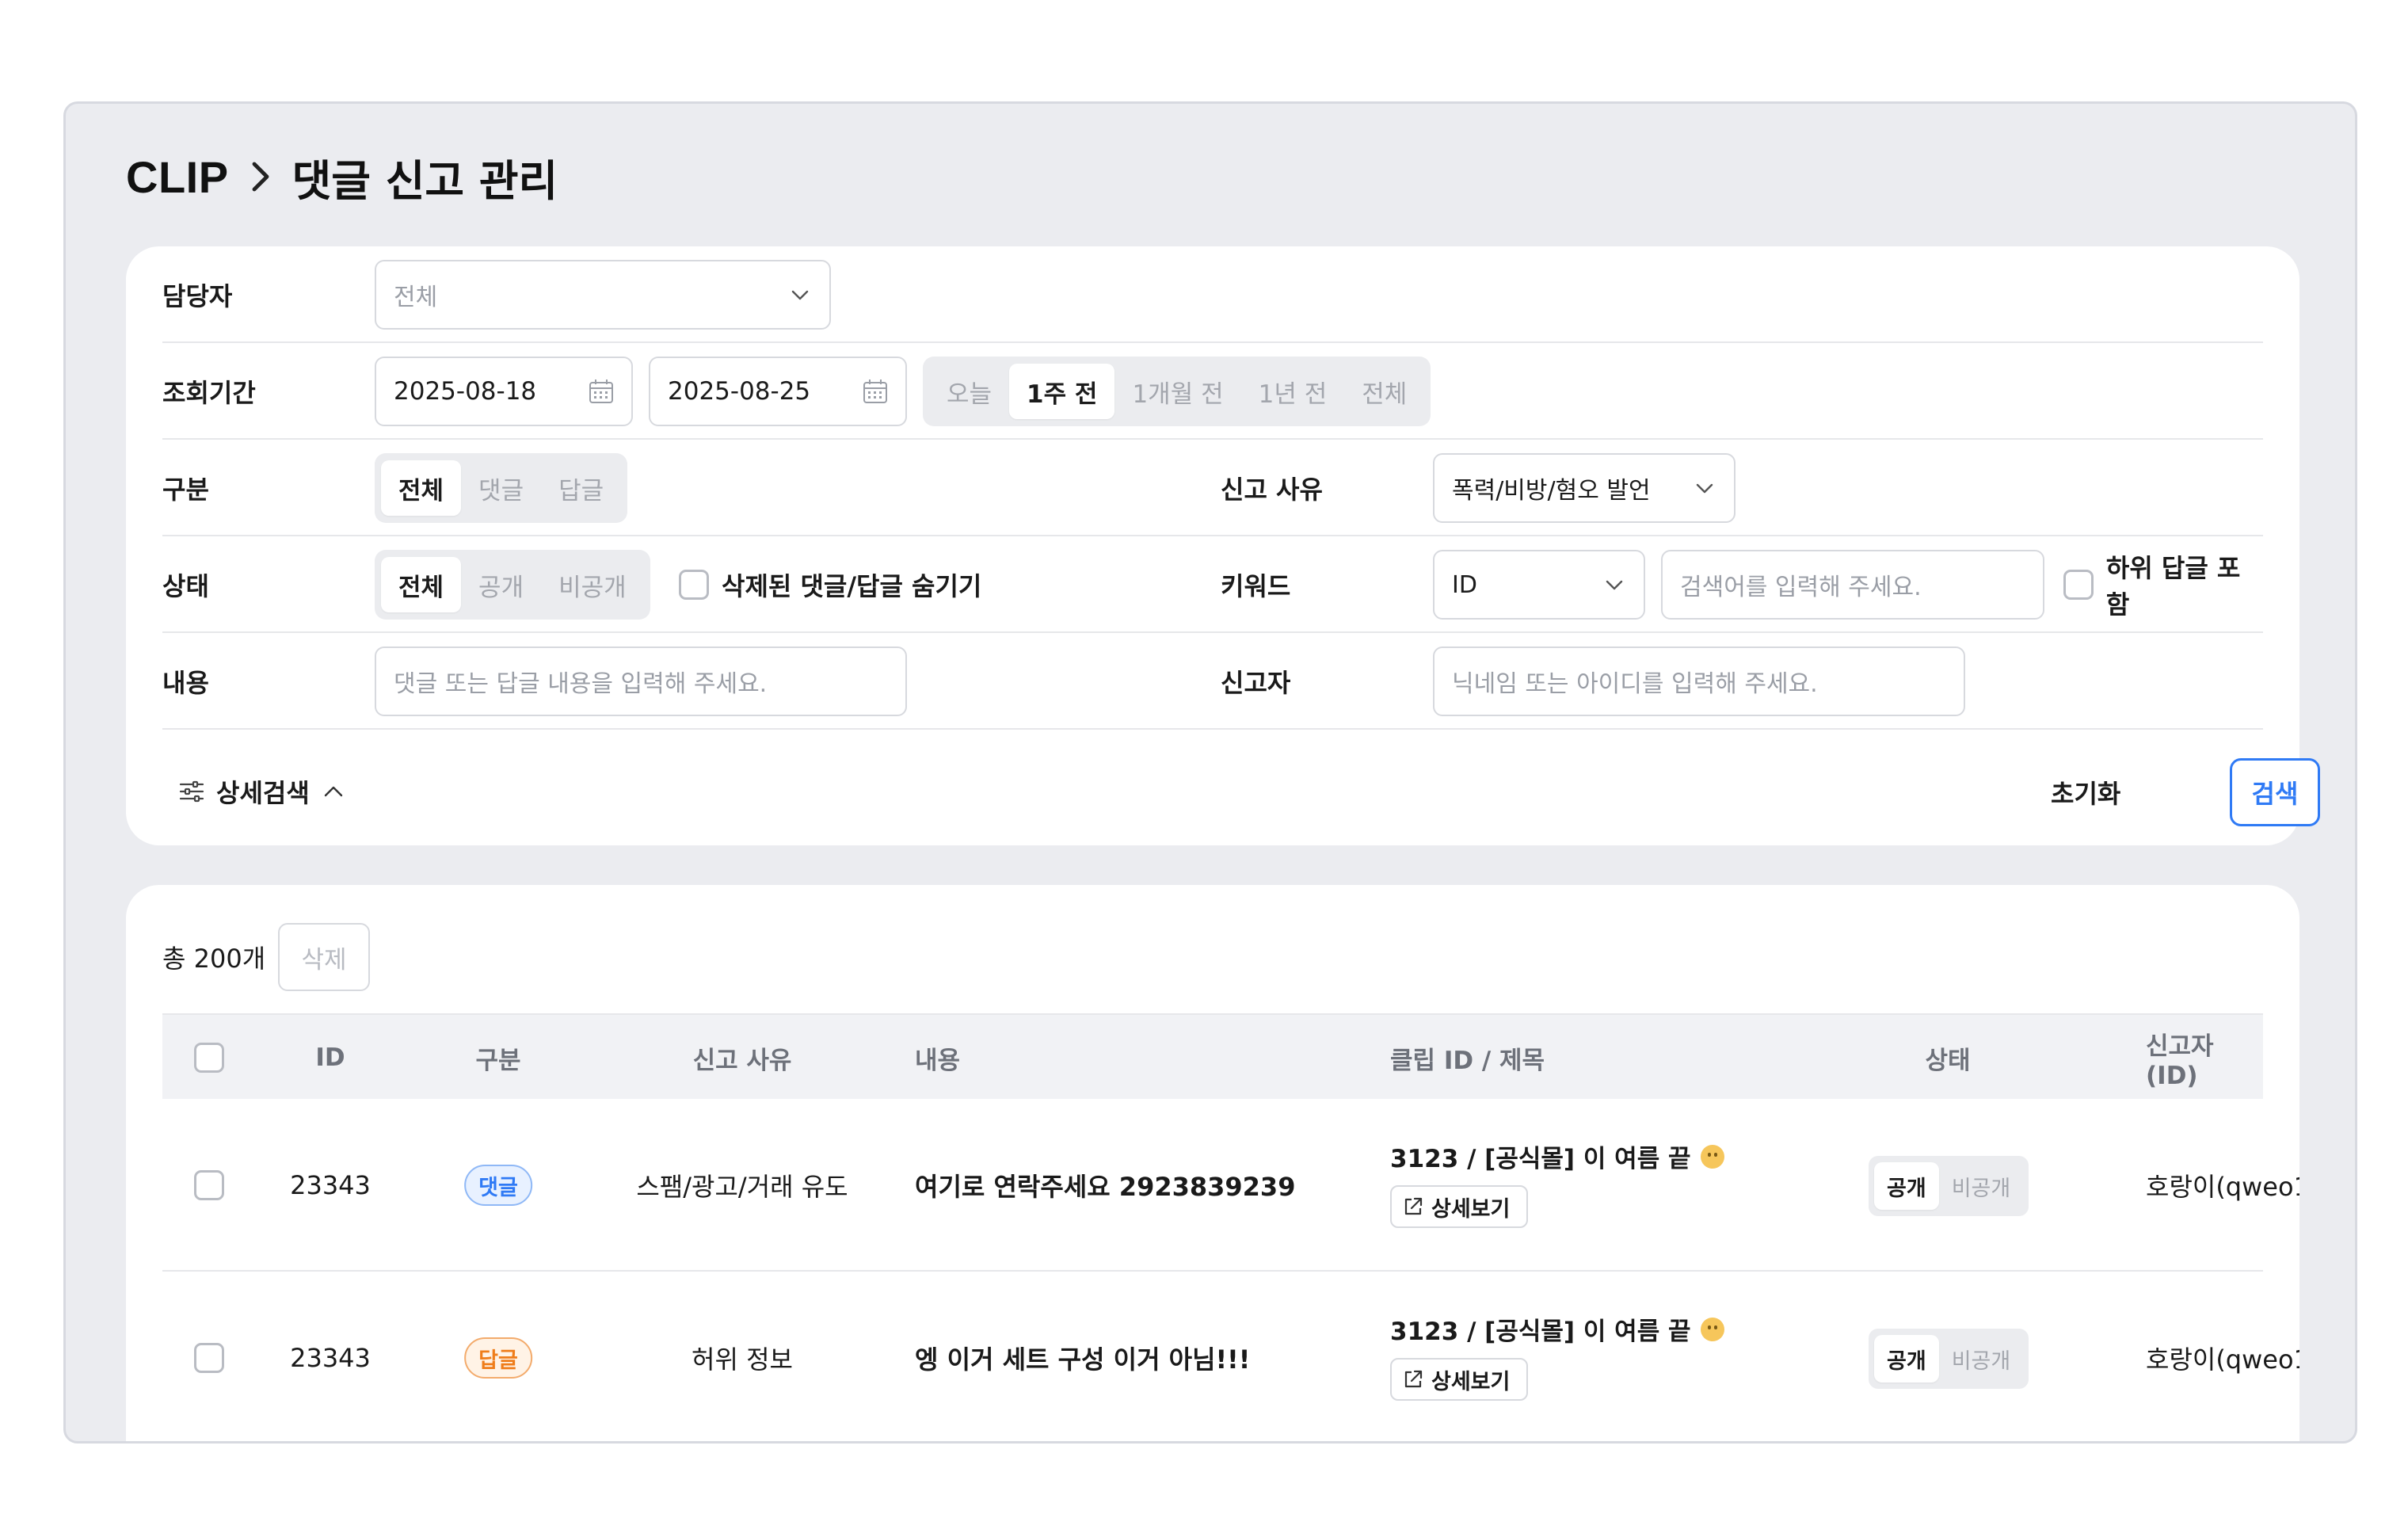 The width and height of the screenshot is (2408, 1537). What do you see at coordinates (1177, 391) in the screenshot?
I see `preset-1-month: 1개월 전` at bounding box center [1177, 391].